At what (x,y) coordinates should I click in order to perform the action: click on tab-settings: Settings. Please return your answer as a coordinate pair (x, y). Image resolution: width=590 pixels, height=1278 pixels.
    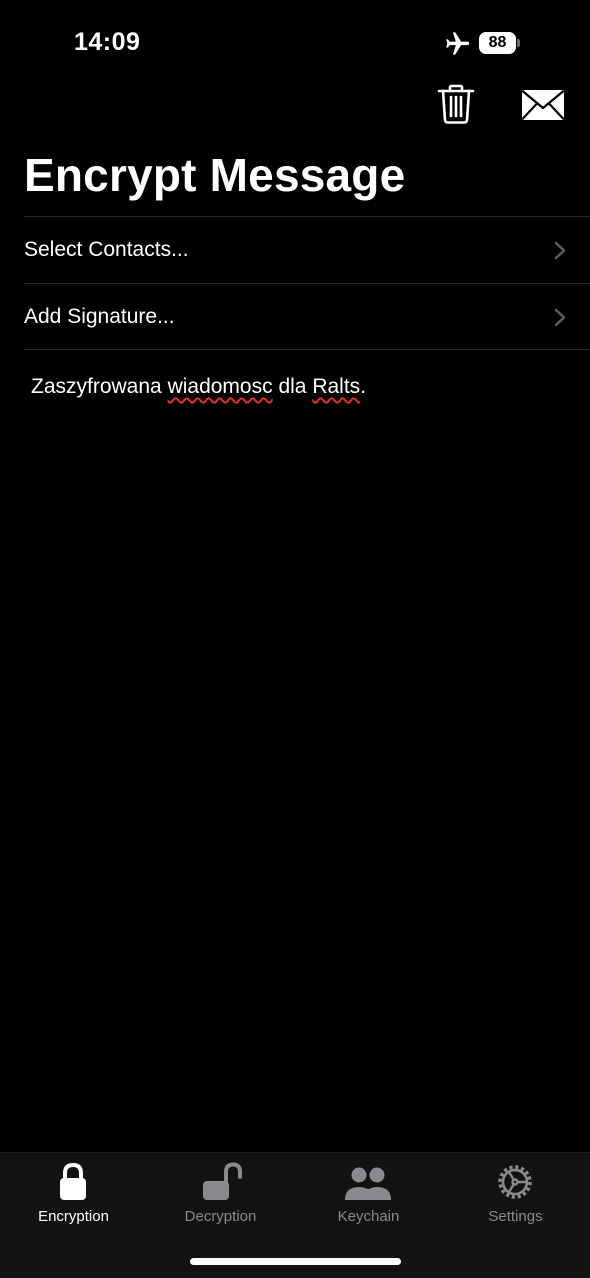
    Looking at the image, I should click on (515, 1193).